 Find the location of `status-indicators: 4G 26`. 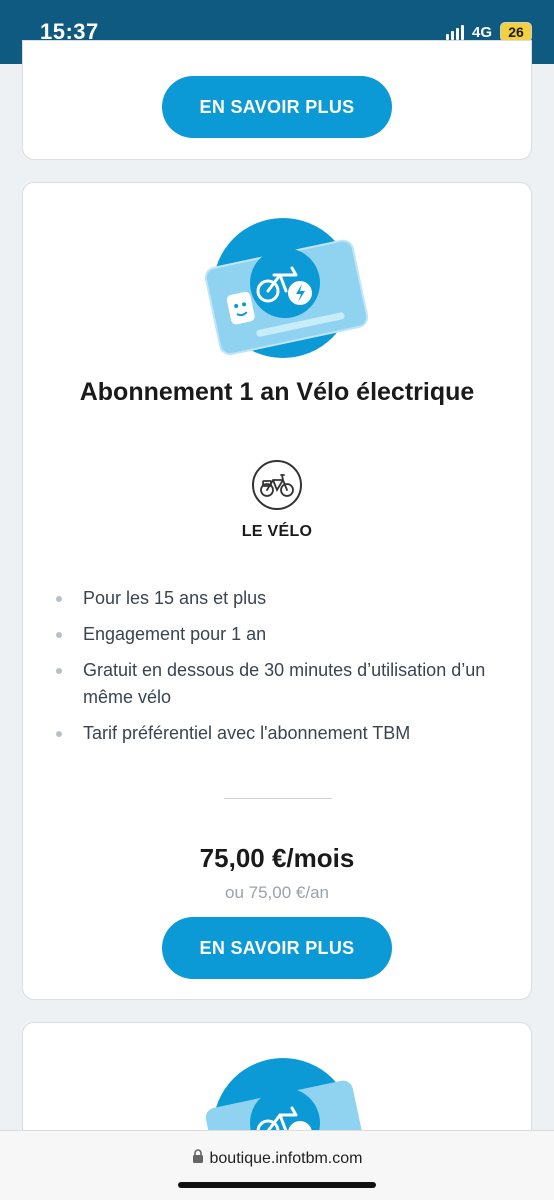

status-indicators: 4G 26 is located at coordinates (488, 32).